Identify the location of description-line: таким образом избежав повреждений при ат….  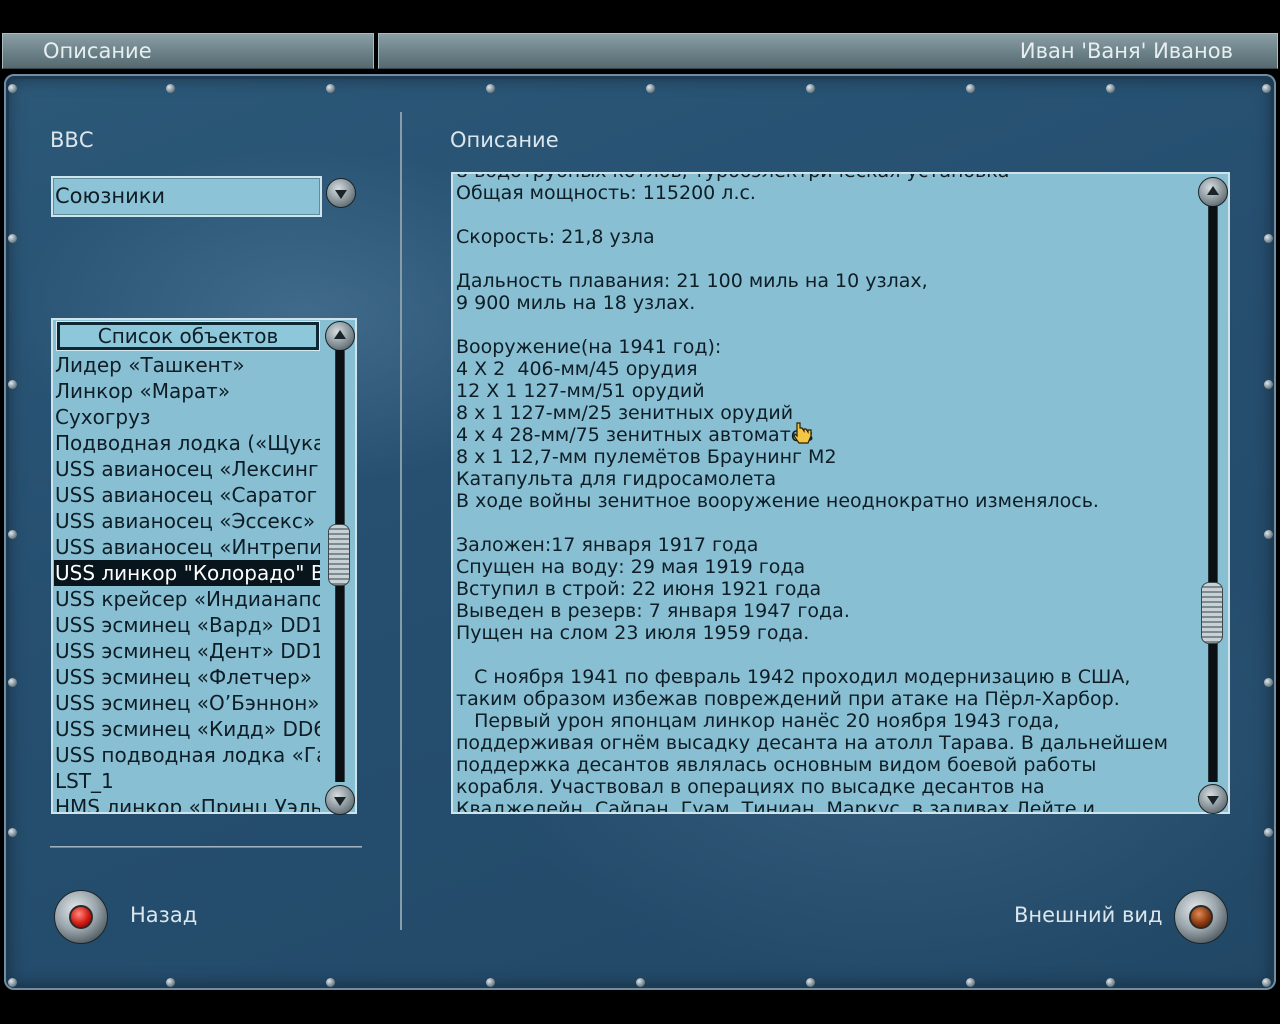
(788, 699).